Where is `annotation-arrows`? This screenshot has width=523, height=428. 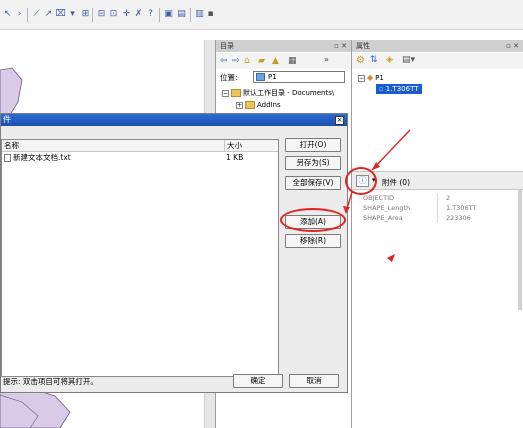 annotation-arrows is located at coordinates (377, 195).